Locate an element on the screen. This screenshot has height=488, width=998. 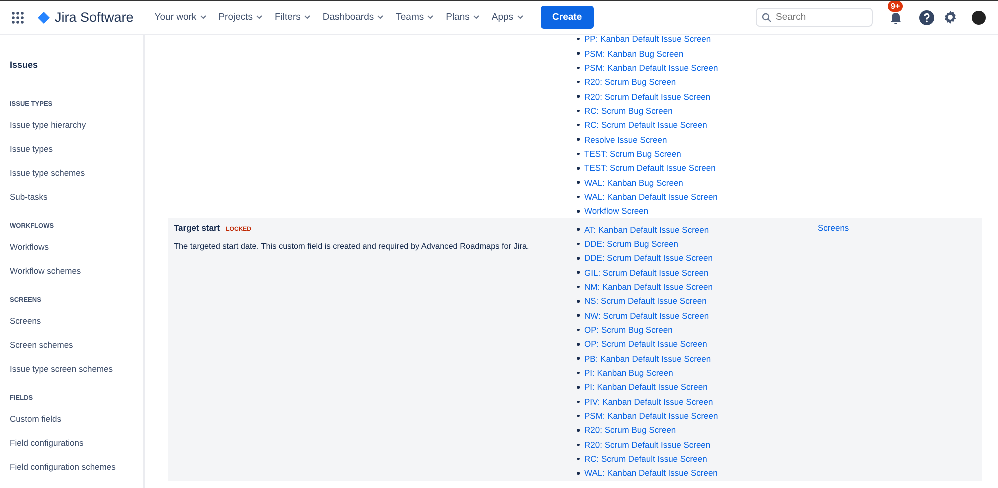
screen-link: TEST: Scrum Bug Screen is located at coordinates (633, 153).